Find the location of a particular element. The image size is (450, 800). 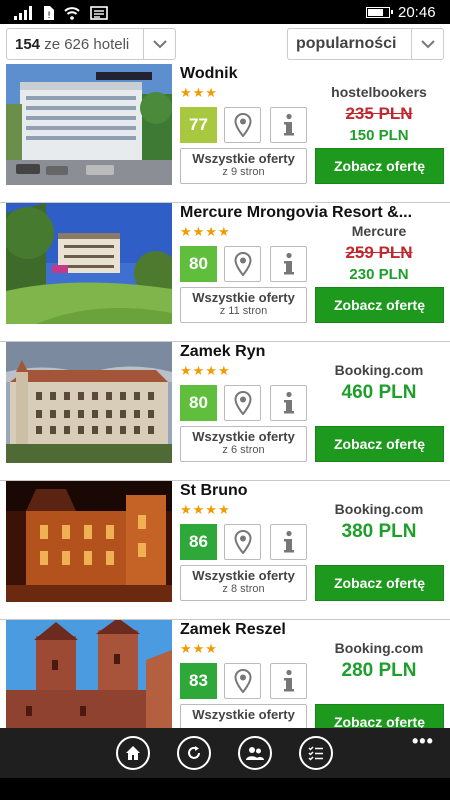

results-count-dropdown: 154 ze 626 hoteli is located at coordinates (91, 44).